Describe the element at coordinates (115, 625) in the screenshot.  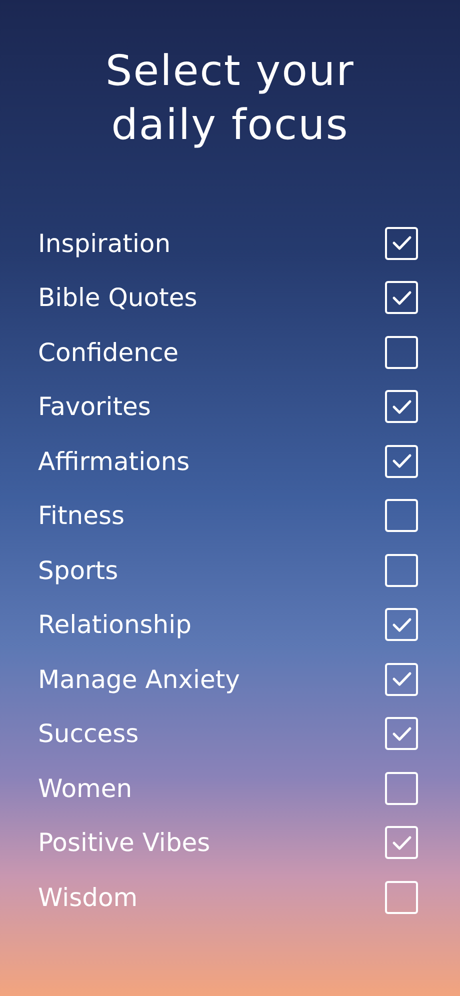
I see `focus-label: Relationship` at that location.